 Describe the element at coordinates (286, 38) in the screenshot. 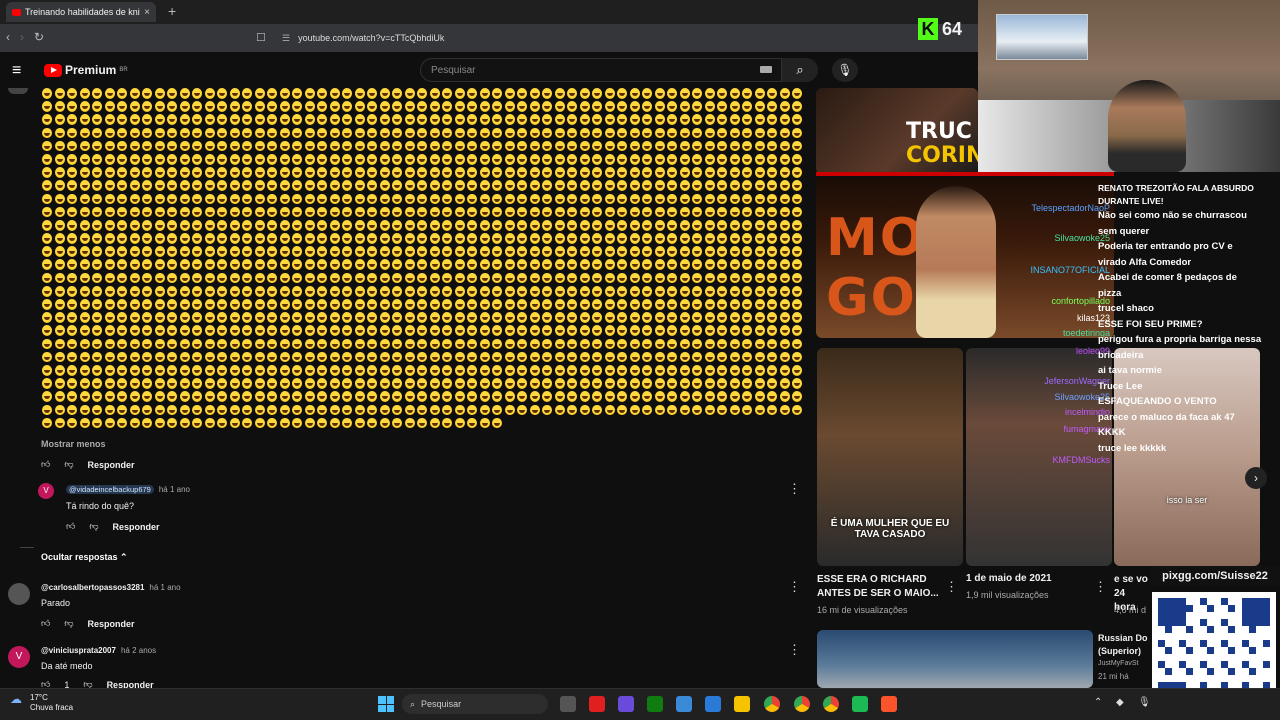

I see `site-info-icon: ☰` at that location.